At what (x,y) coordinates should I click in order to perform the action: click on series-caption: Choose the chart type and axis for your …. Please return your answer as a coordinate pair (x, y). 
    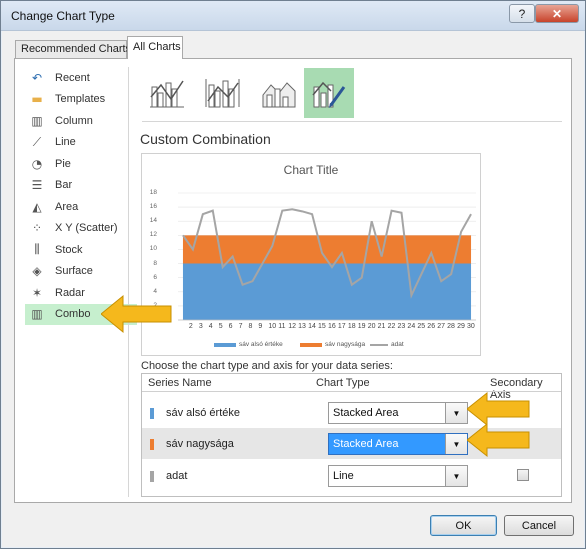
    Looking at the image, I should click on (267, 366).